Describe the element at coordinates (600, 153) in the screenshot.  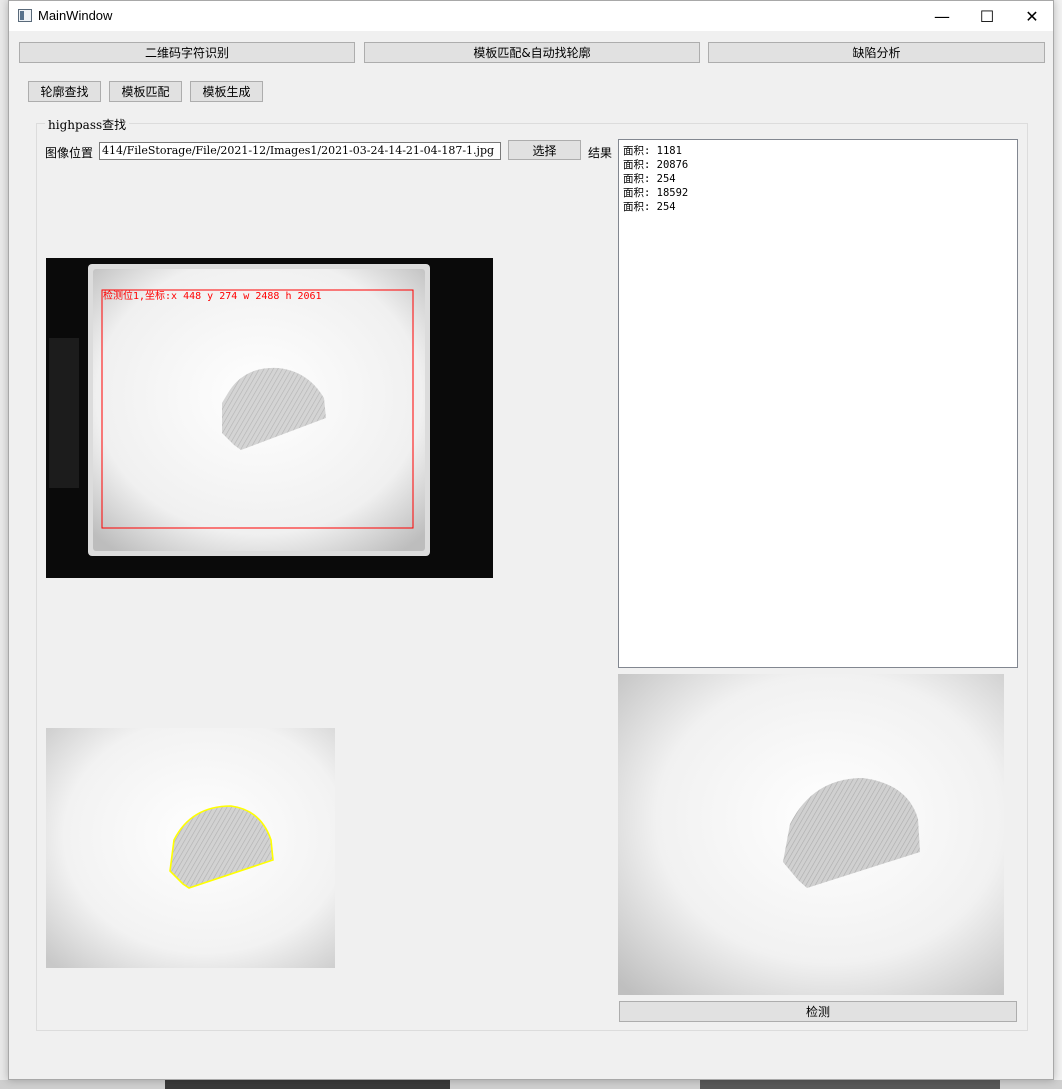
I see `result-label: 结果` at that location.